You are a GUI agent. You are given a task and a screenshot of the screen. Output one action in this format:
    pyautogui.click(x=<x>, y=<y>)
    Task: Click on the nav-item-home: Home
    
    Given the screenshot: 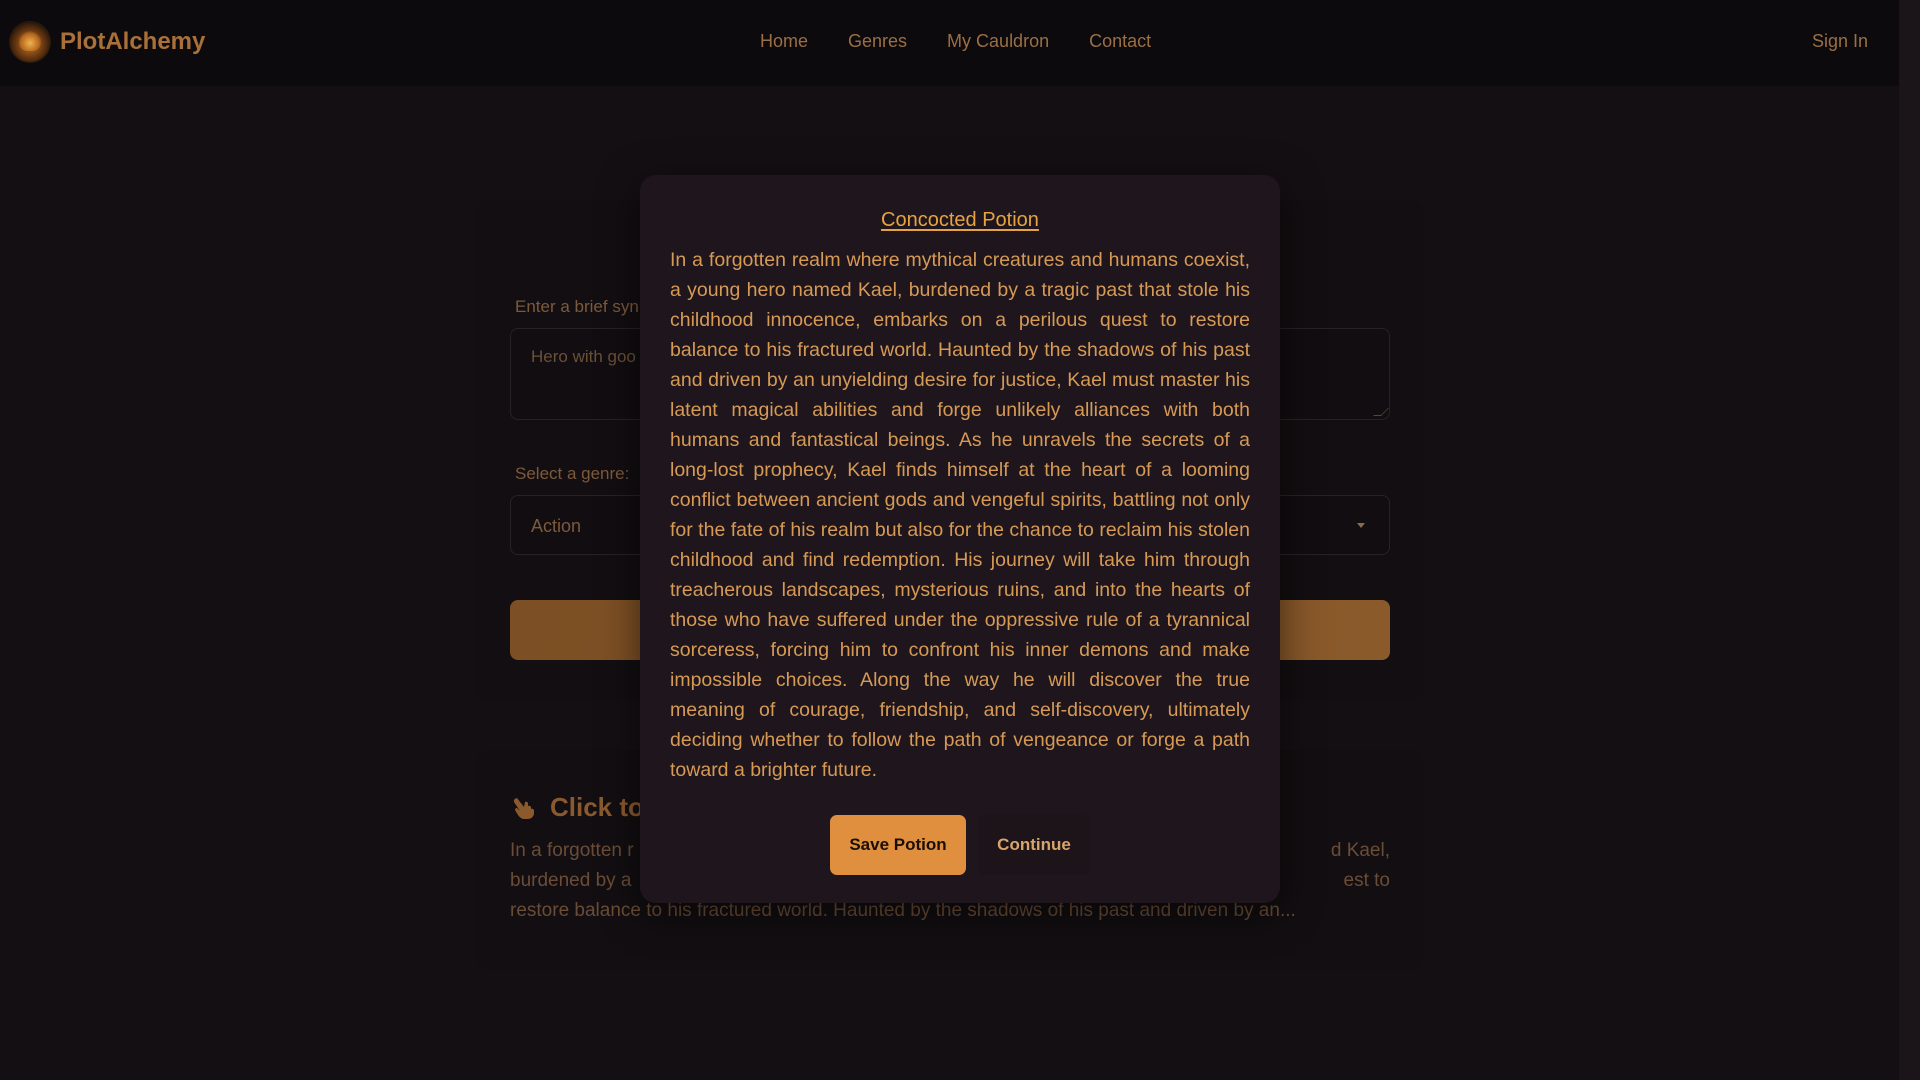 What is the action you would take?
    pyautogui.click(x=784, y=41)
    